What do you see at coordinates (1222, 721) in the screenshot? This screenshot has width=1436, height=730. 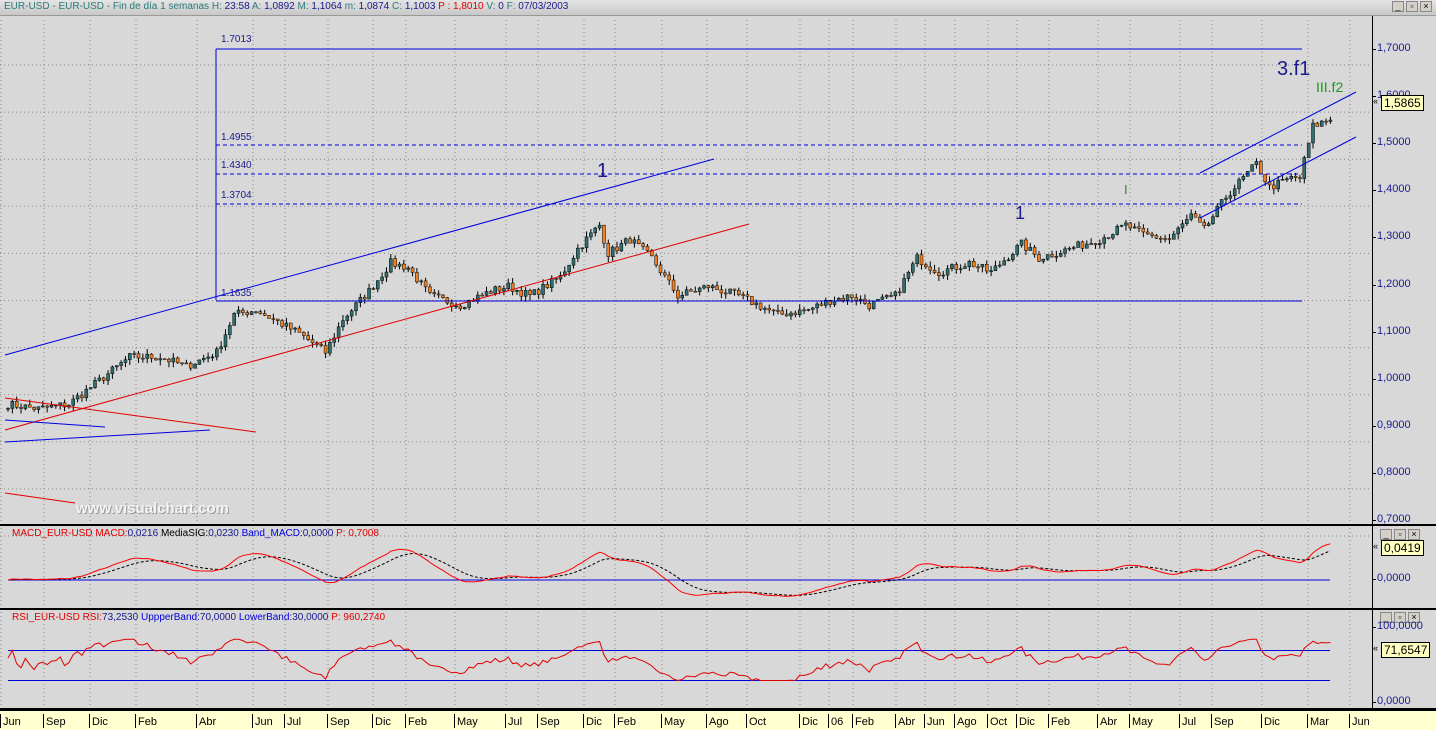 I see `date-label: Sep` at bounding box center [1222, 721].